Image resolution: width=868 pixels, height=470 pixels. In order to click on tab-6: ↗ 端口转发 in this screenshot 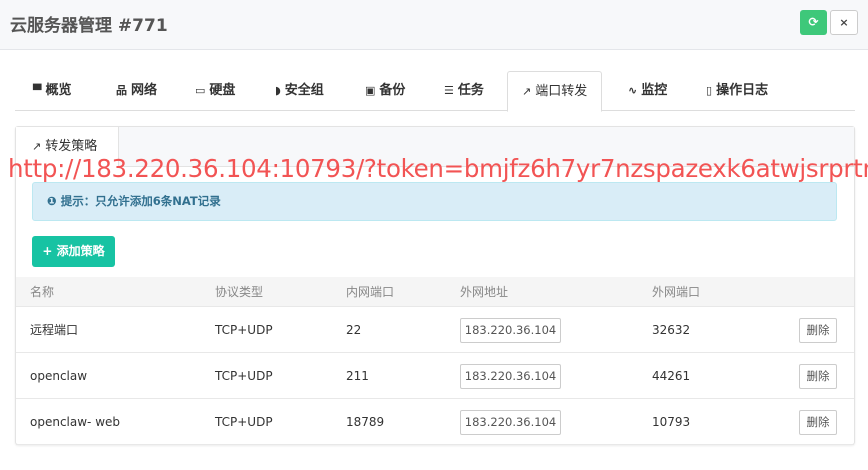, I will do `click(555, 91)`.